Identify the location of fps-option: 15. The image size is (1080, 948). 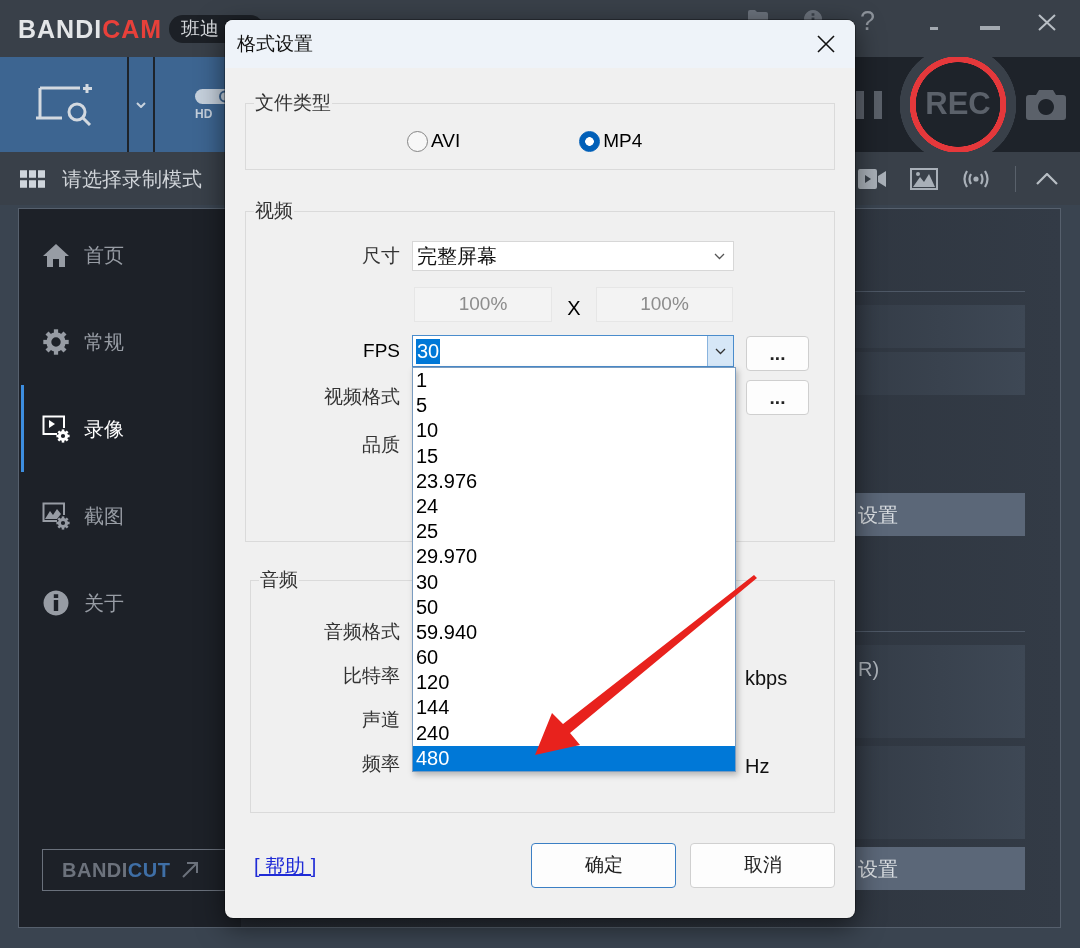
(574, 456).